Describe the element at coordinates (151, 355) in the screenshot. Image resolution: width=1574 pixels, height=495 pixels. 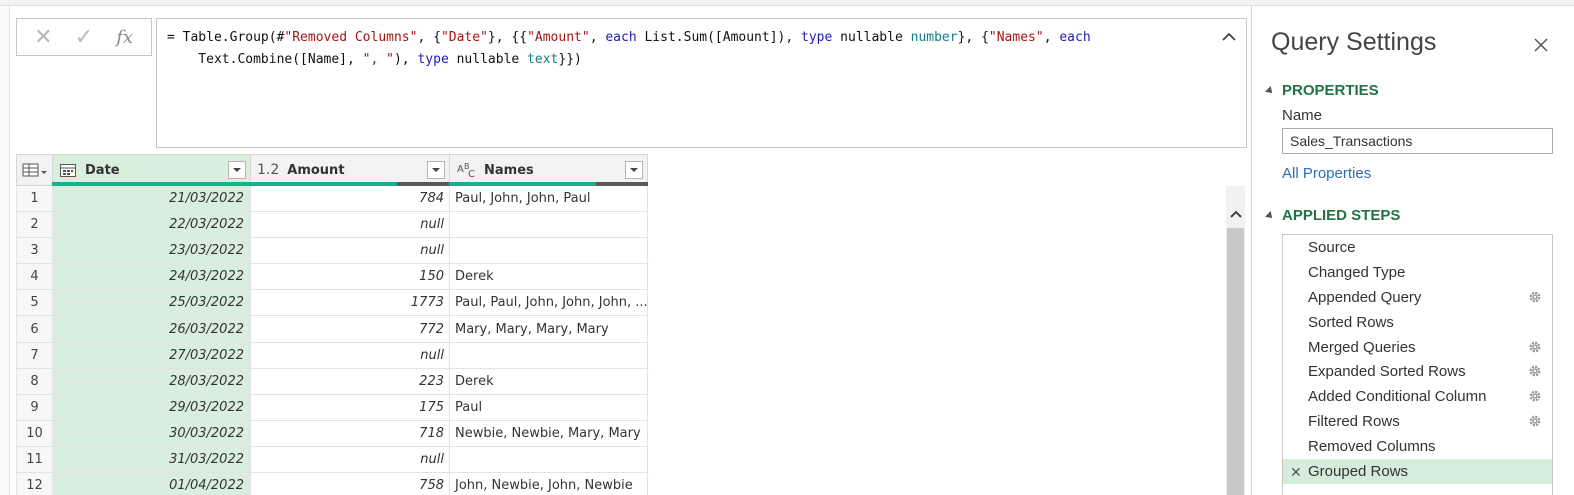
I see `date-cell: 27/03/2022` at that location.